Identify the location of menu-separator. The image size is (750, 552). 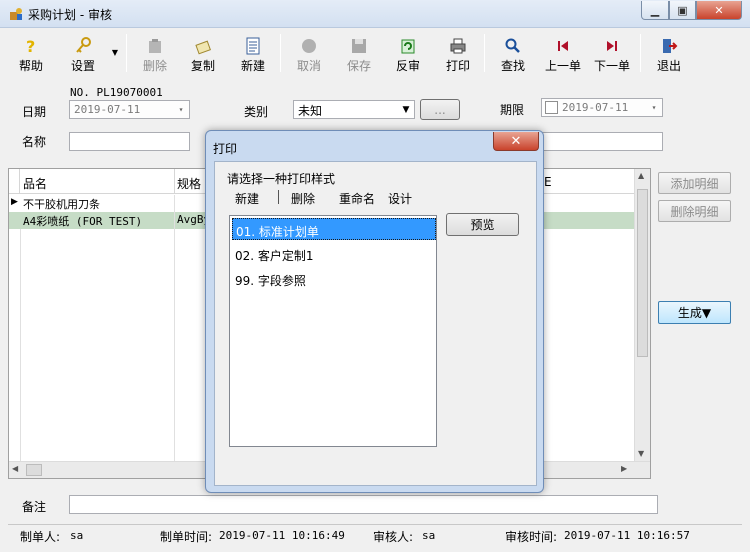
(278, 197).